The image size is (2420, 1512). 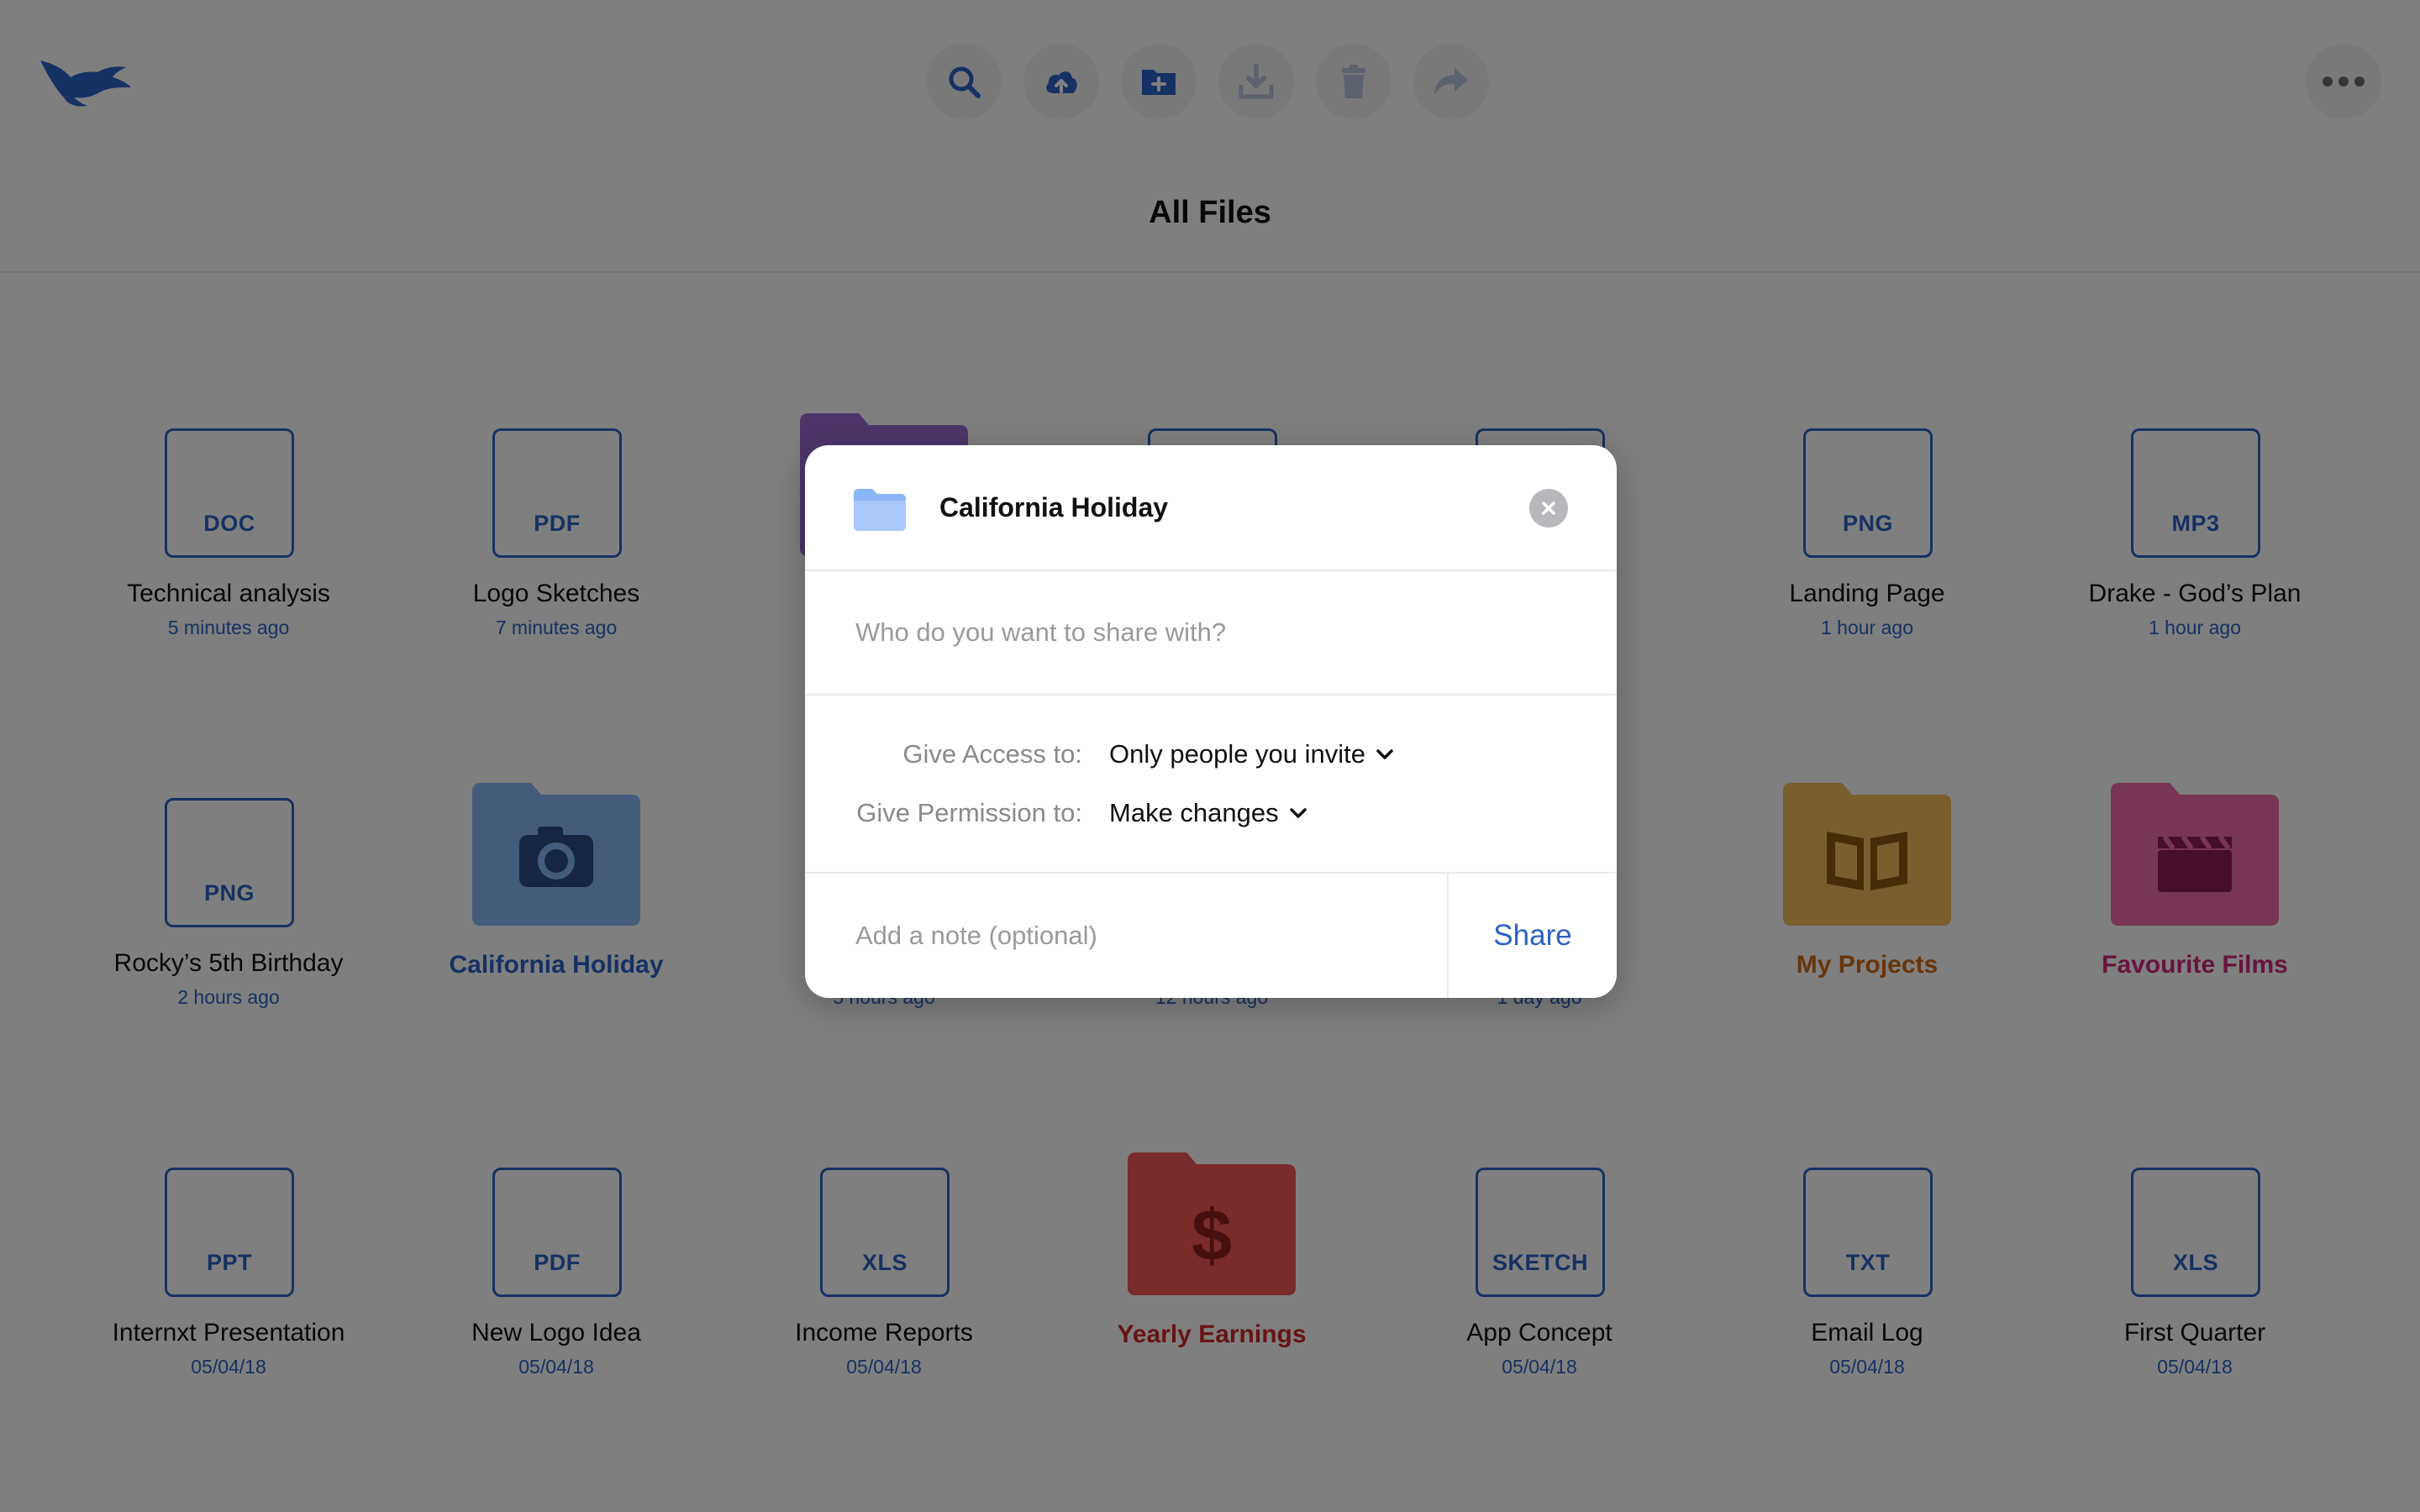 I want to click on note-row: Share, so click(x=1211, y=936).